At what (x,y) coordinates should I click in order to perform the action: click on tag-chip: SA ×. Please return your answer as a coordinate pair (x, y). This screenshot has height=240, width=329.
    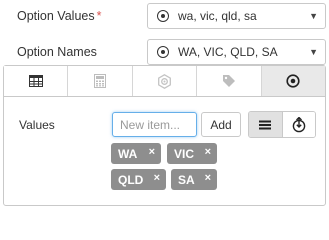
    Looking at the image, I should click on (194, 179).